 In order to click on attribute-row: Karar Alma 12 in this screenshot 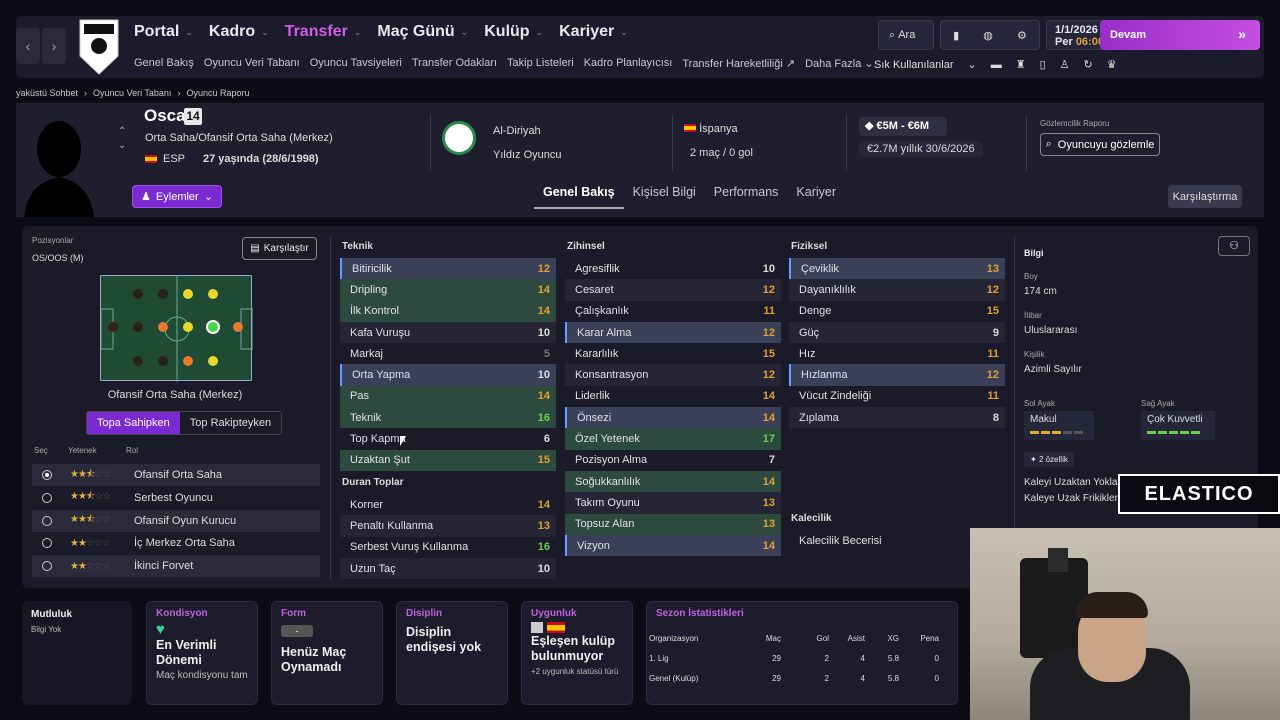, I will do `click(673, 332)`.